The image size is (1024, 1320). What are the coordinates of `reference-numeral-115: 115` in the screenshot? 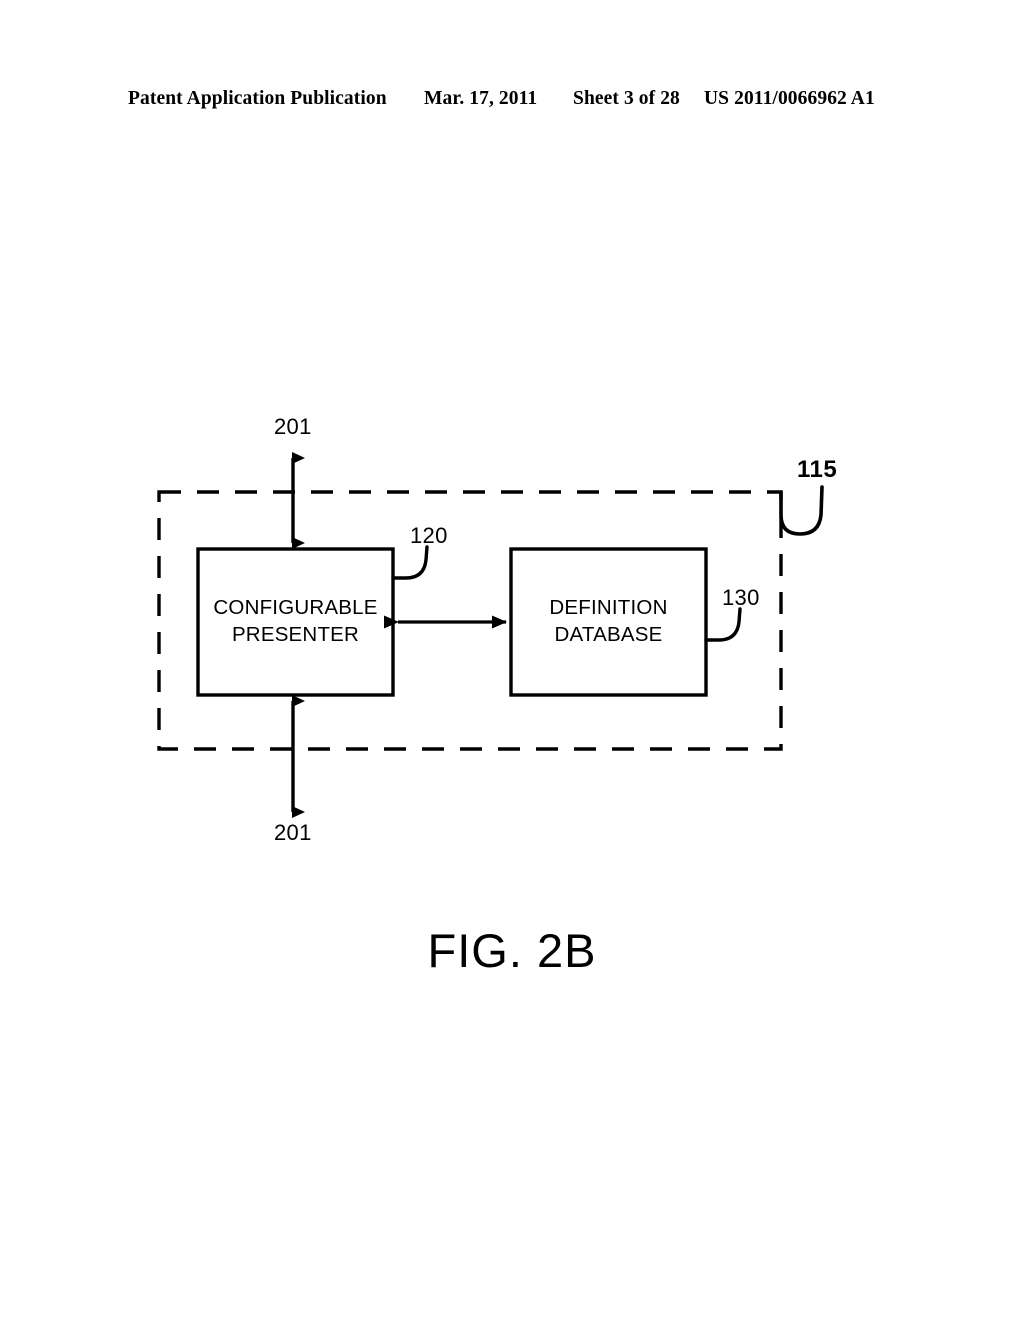 It's located at (817, 469).